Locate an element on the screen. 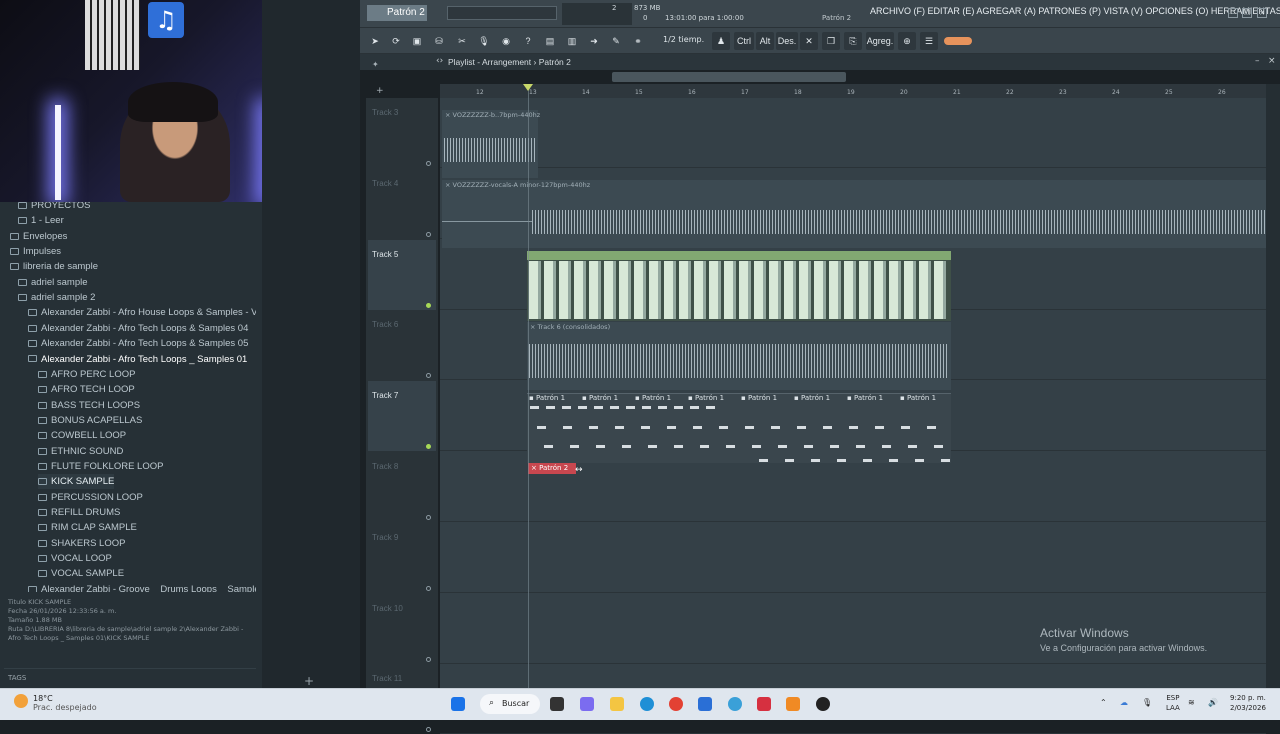 This screenshot has height=734, width=1280. kick-clip is located at coordinates (739, 286).